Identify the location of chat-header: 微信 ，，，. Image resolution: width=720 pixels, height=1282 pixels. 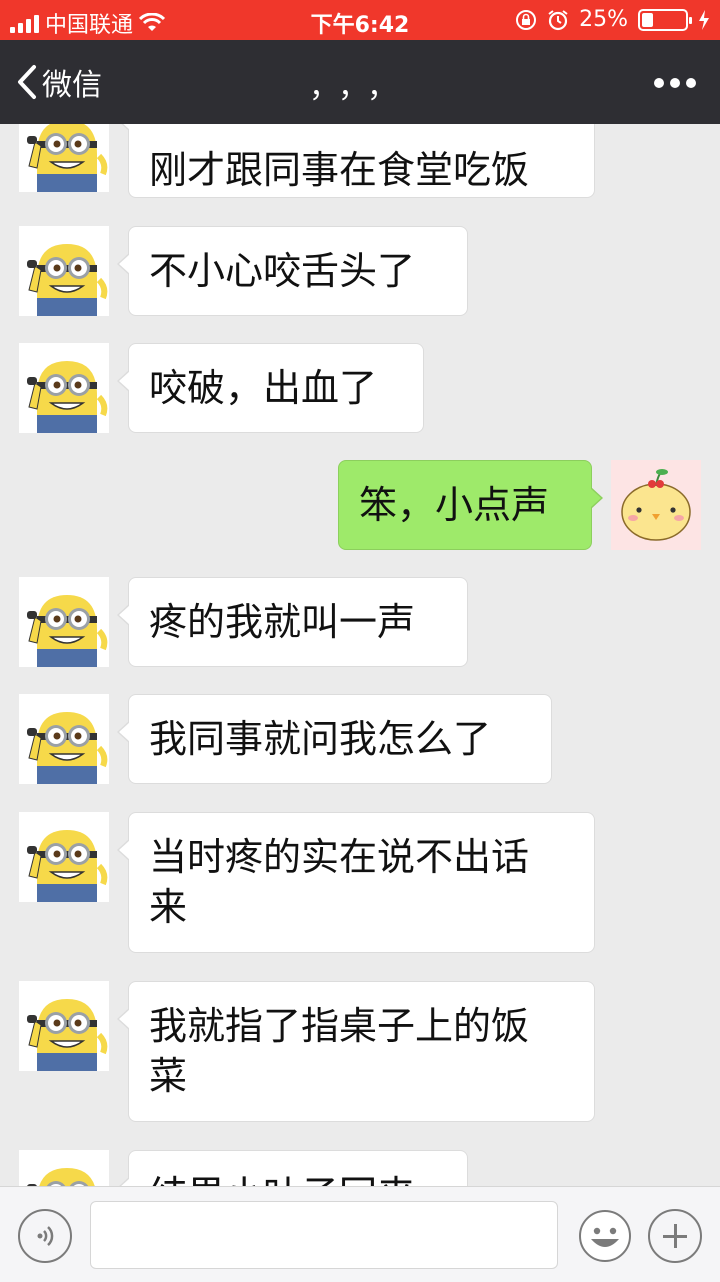
(360, 82).